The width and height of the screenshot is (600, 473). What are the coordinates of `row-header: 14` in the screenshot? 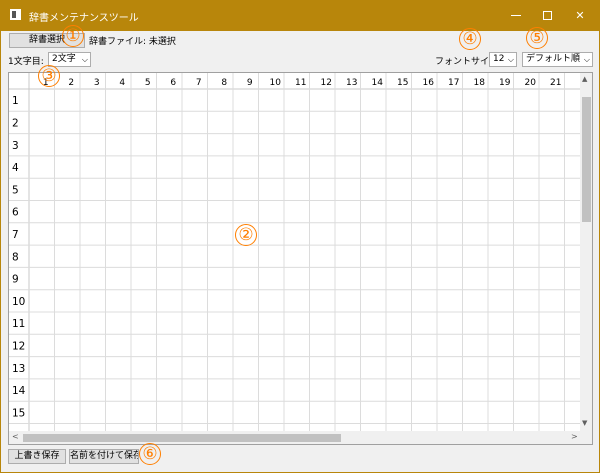 It's located at (19, 391).